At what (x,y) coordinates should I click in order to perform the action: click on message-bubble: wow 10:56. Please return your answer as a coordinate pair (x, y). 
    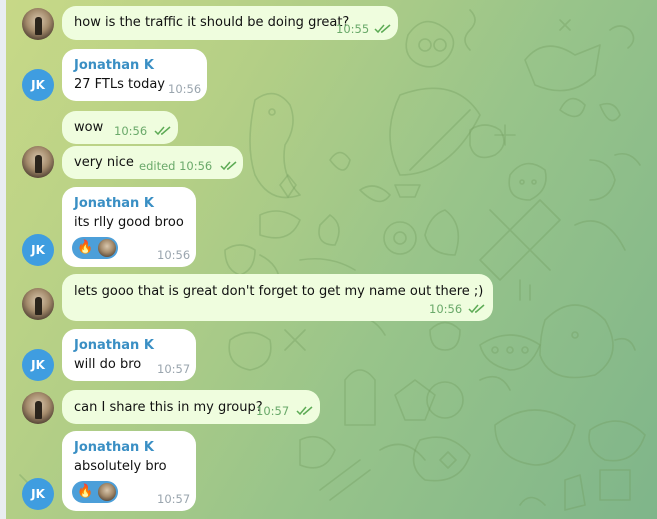
    Looking at the image, I should click on (120, 127).